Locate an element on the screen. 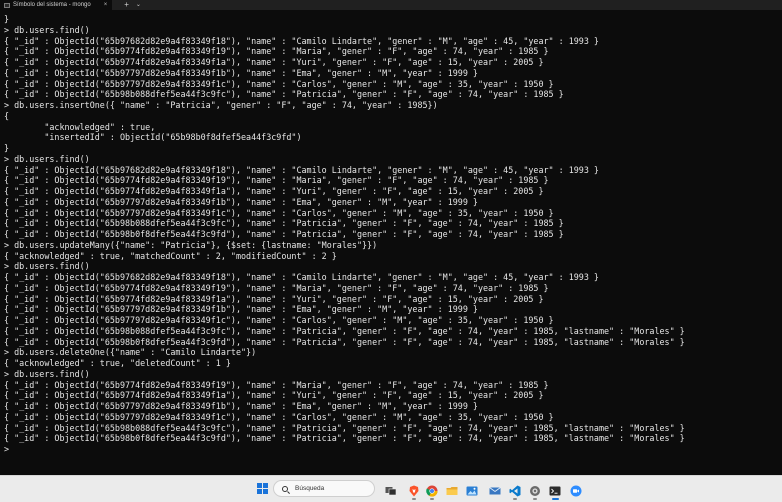 The width and height of the screenshot is (782, 502). taskbar: Búsqueda is located at coordinates (391, 488).